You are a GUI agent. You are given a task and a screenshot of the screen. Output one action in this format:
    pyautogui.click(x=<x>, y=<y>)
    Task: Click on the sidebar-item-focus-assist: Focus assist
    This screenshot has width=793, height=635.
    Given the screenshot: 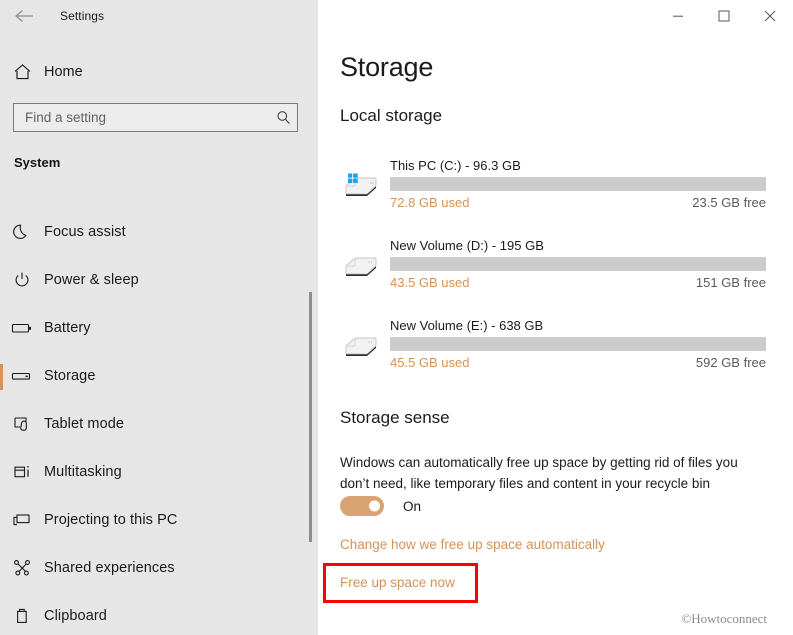 What is the action you would take?
    pyautogui.click(x=150, y=232)
    